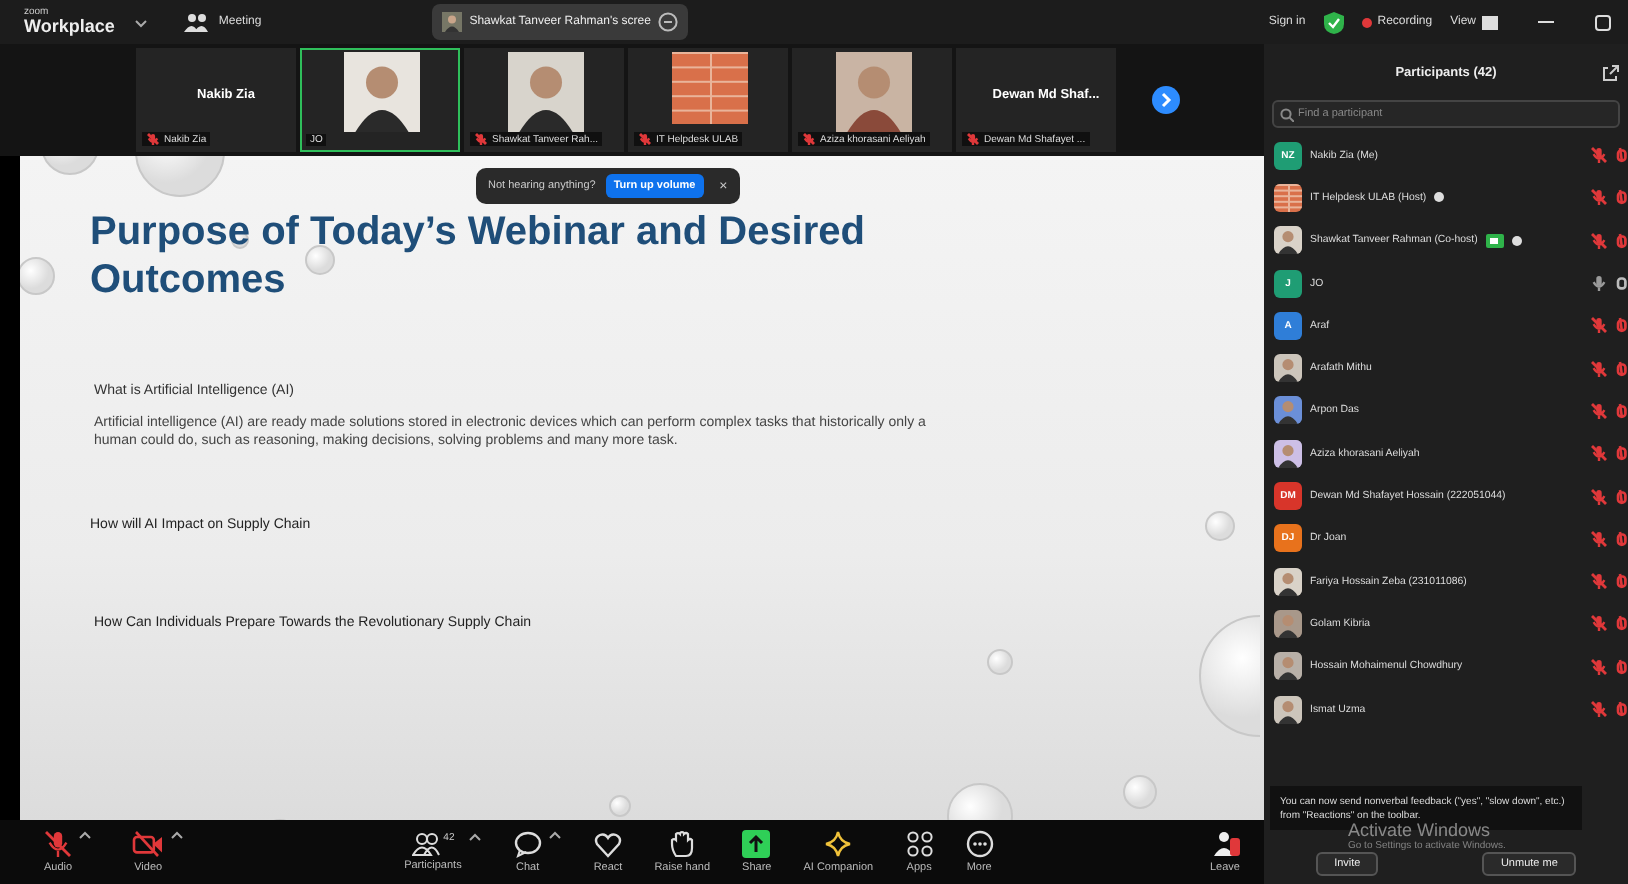  What do you see at coordinates (1287, 114) in the screenshot?
I see `search-icon` at bounding box center [1287, 114].